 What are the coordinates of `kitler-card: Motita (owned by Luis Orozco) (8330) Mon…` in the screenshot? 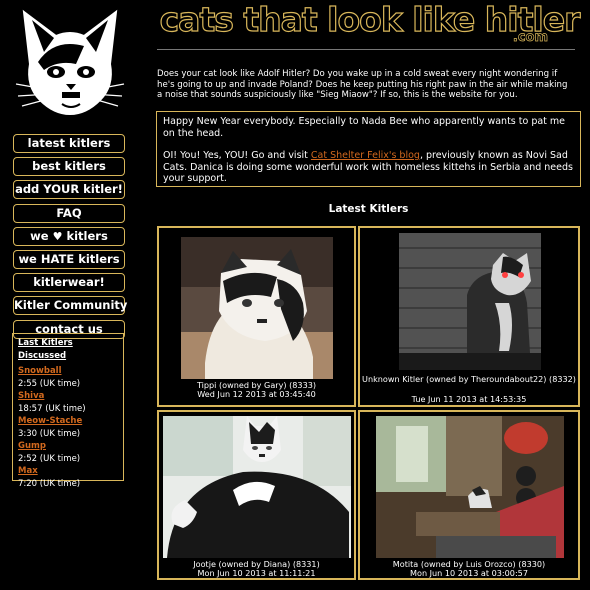 It's located at (469, 495).